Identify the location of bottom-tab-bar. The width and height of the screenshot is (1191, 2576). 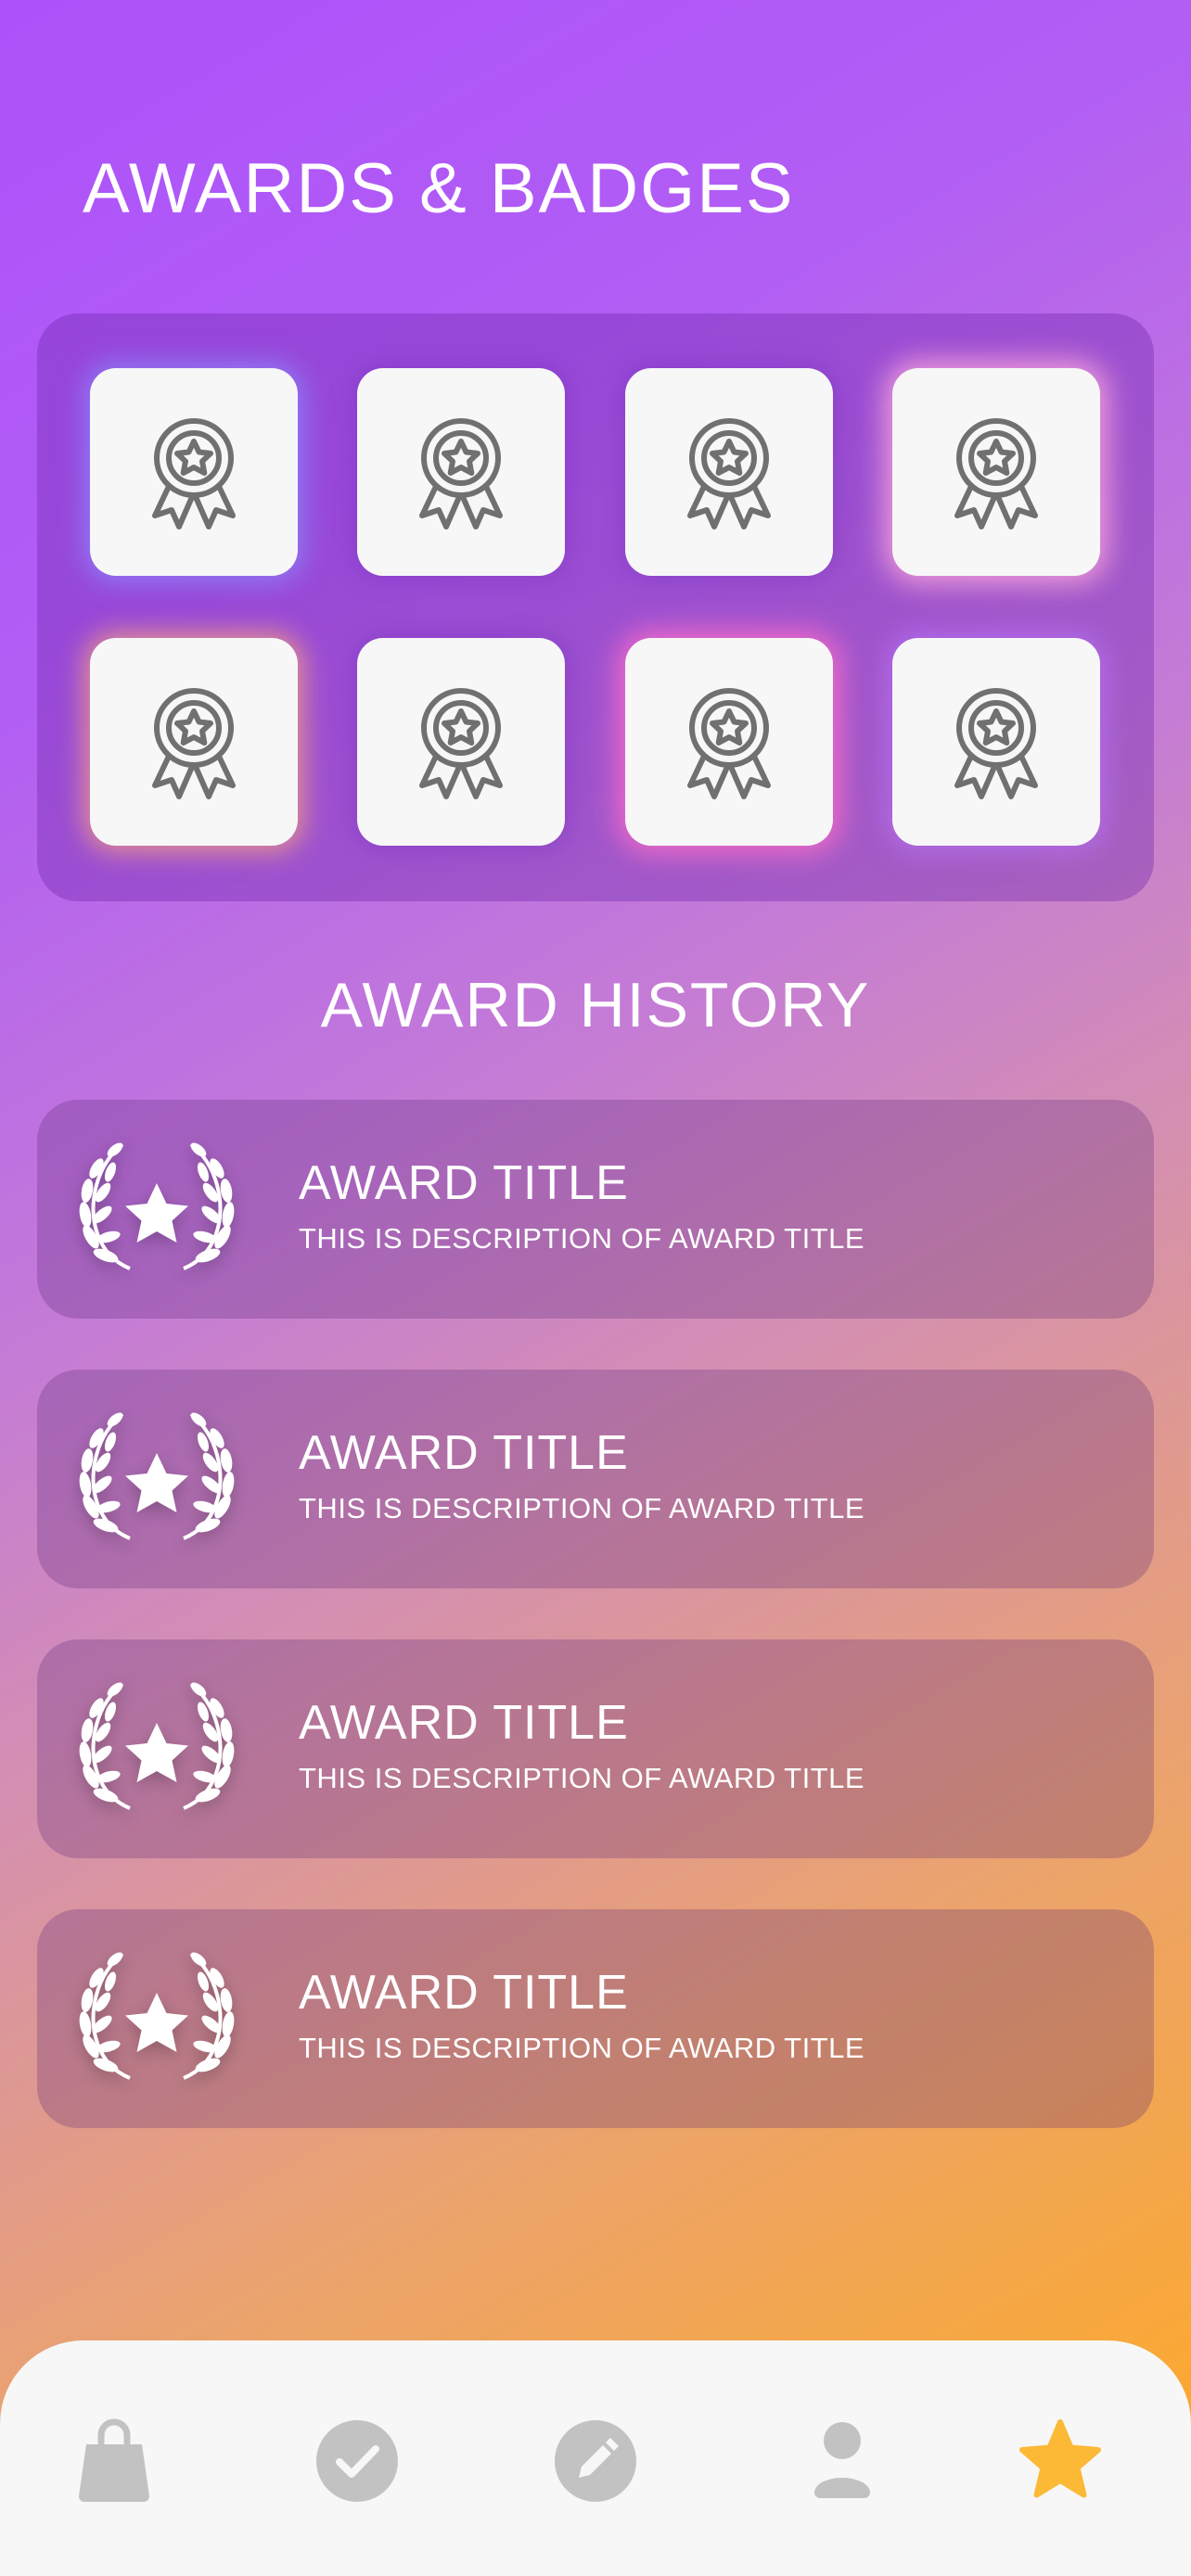
(595, 2458).